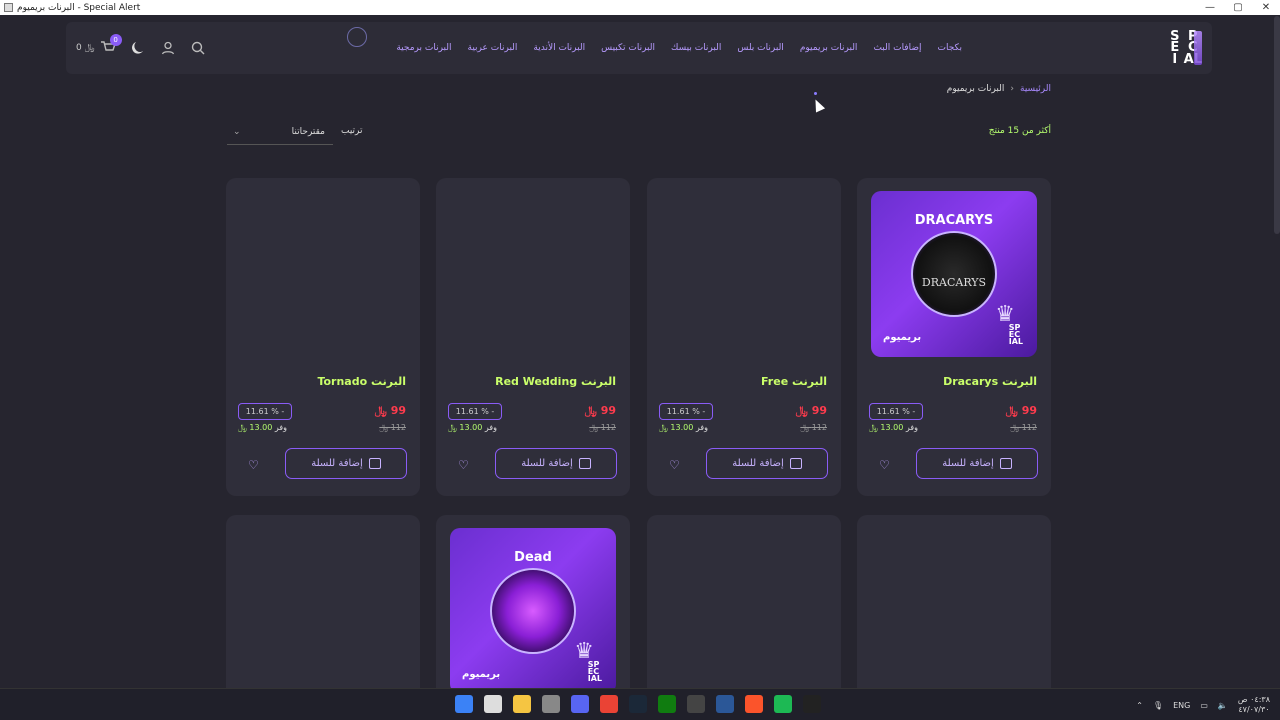  What do you see at coordinates (667, 704) in the screenshot?
I see `xbox-icon` at bounding box center [667, 704].